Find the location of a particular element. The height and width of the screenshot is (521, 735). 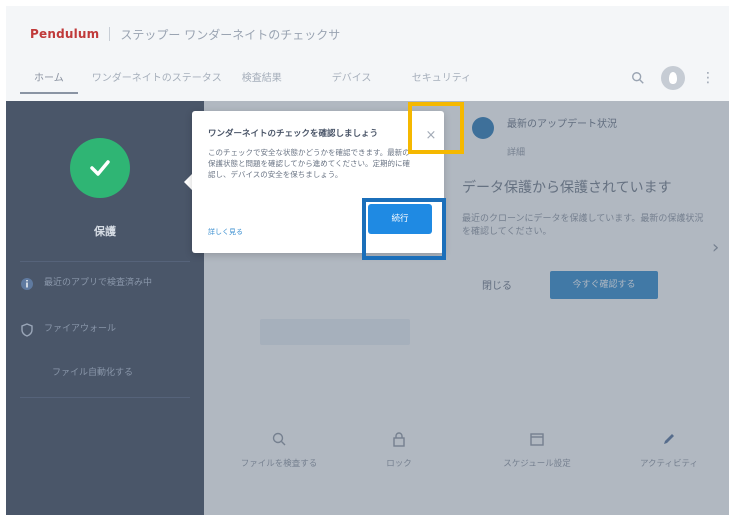

sidebar-item-firewall: ファイアウォール is located at coordinates (68, 330).